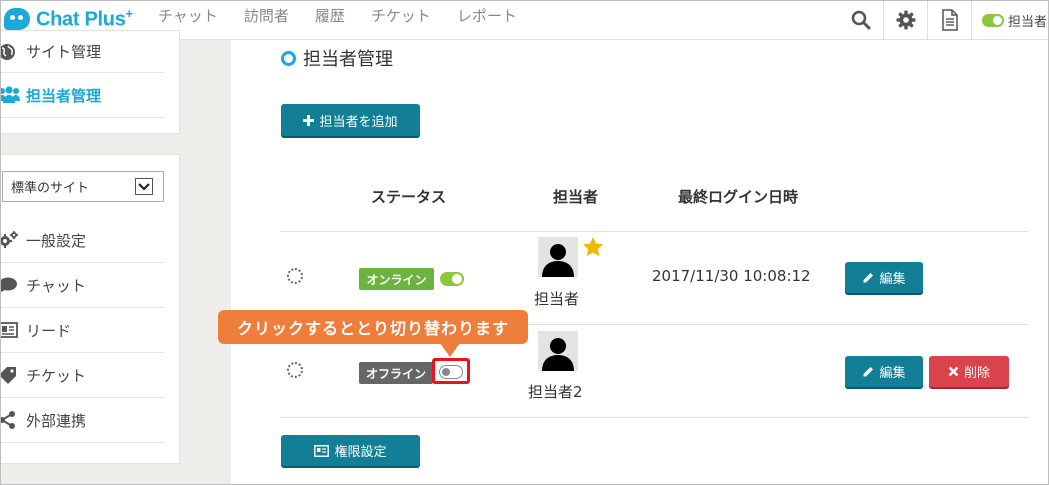 The height and width of the screenshot is (485, 1049). Describe the element at coordinates (487, 15) in the screenshot. I see `nav-item-reports: レポート` at that location.